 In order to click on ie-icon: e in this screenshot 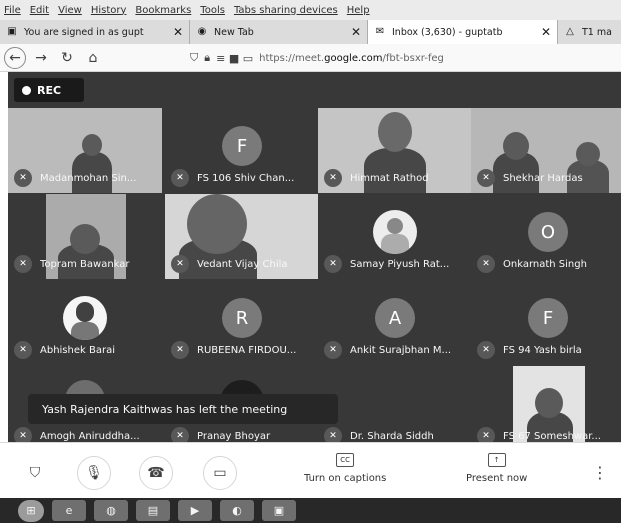, I will do `click(69, 510)`.